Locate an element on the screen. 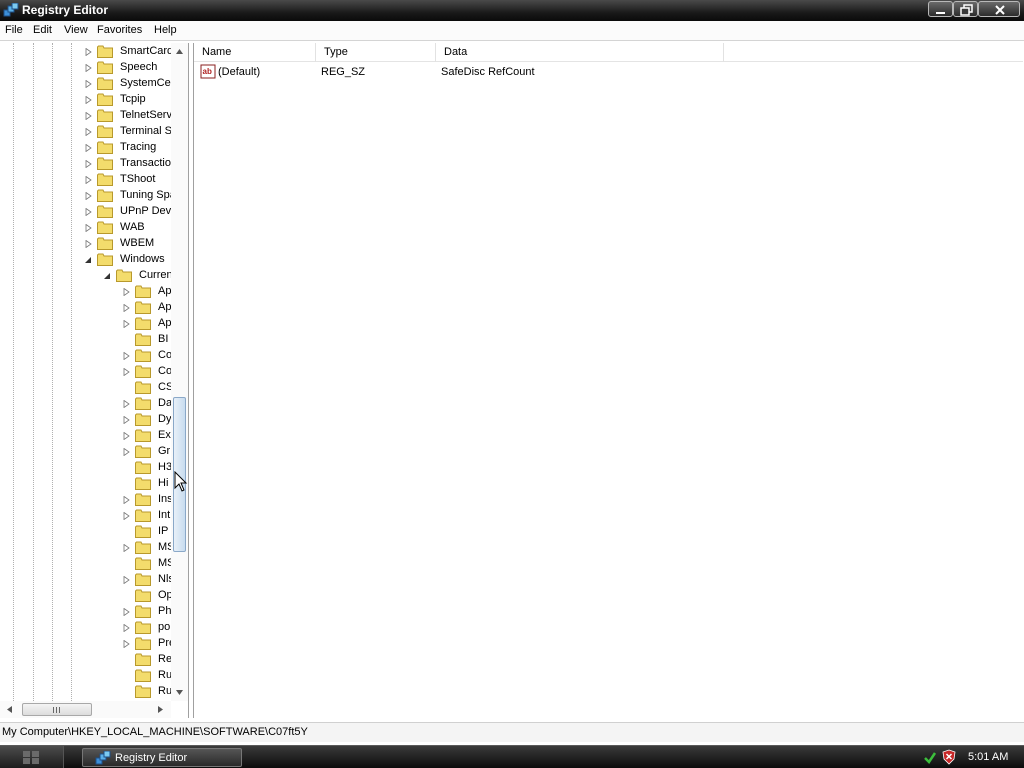  tree-item: Transactio is located at coordinates (85, 164).